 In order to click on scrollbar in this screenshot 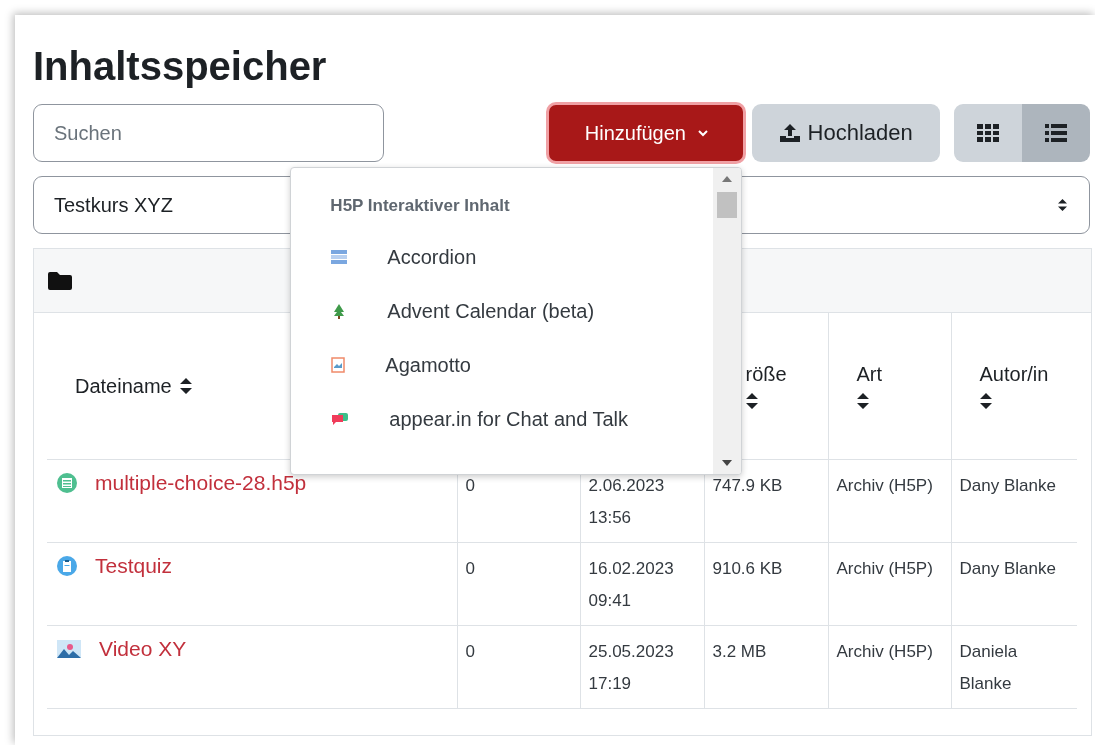, I will do `click(727, 321)`.